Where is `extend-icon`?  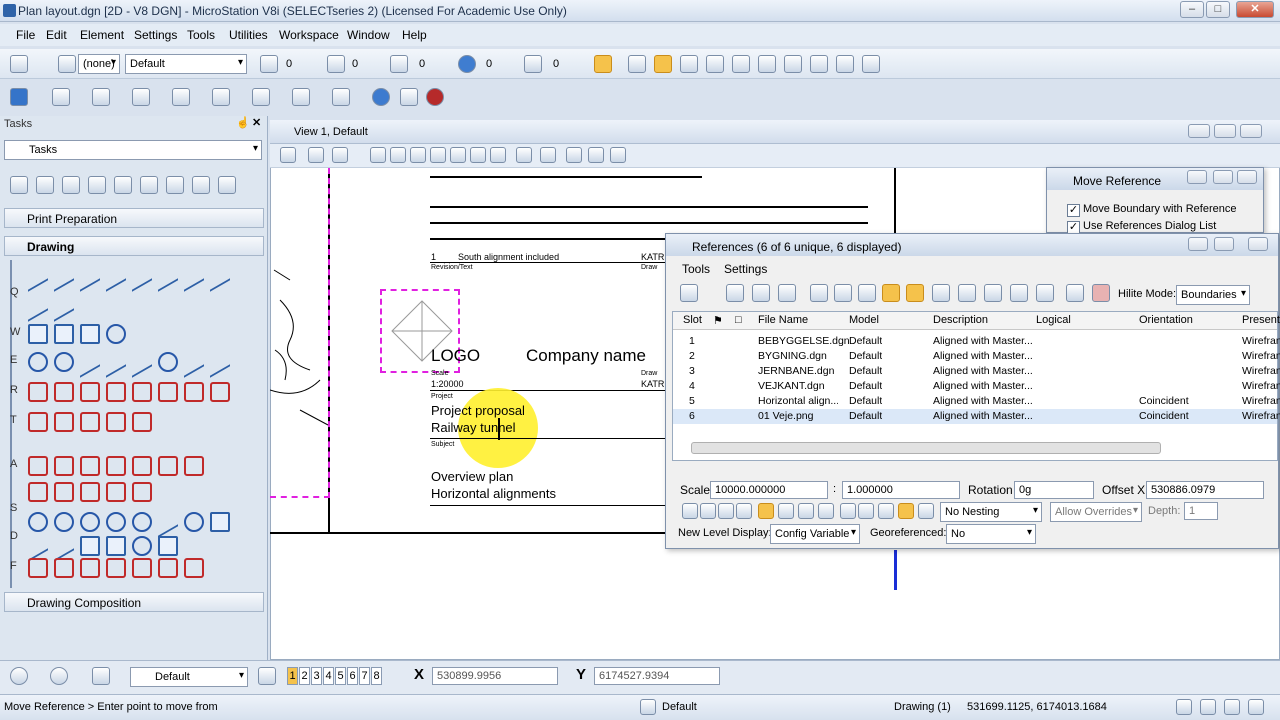
extend-icon is located at coordinates (64, 422).